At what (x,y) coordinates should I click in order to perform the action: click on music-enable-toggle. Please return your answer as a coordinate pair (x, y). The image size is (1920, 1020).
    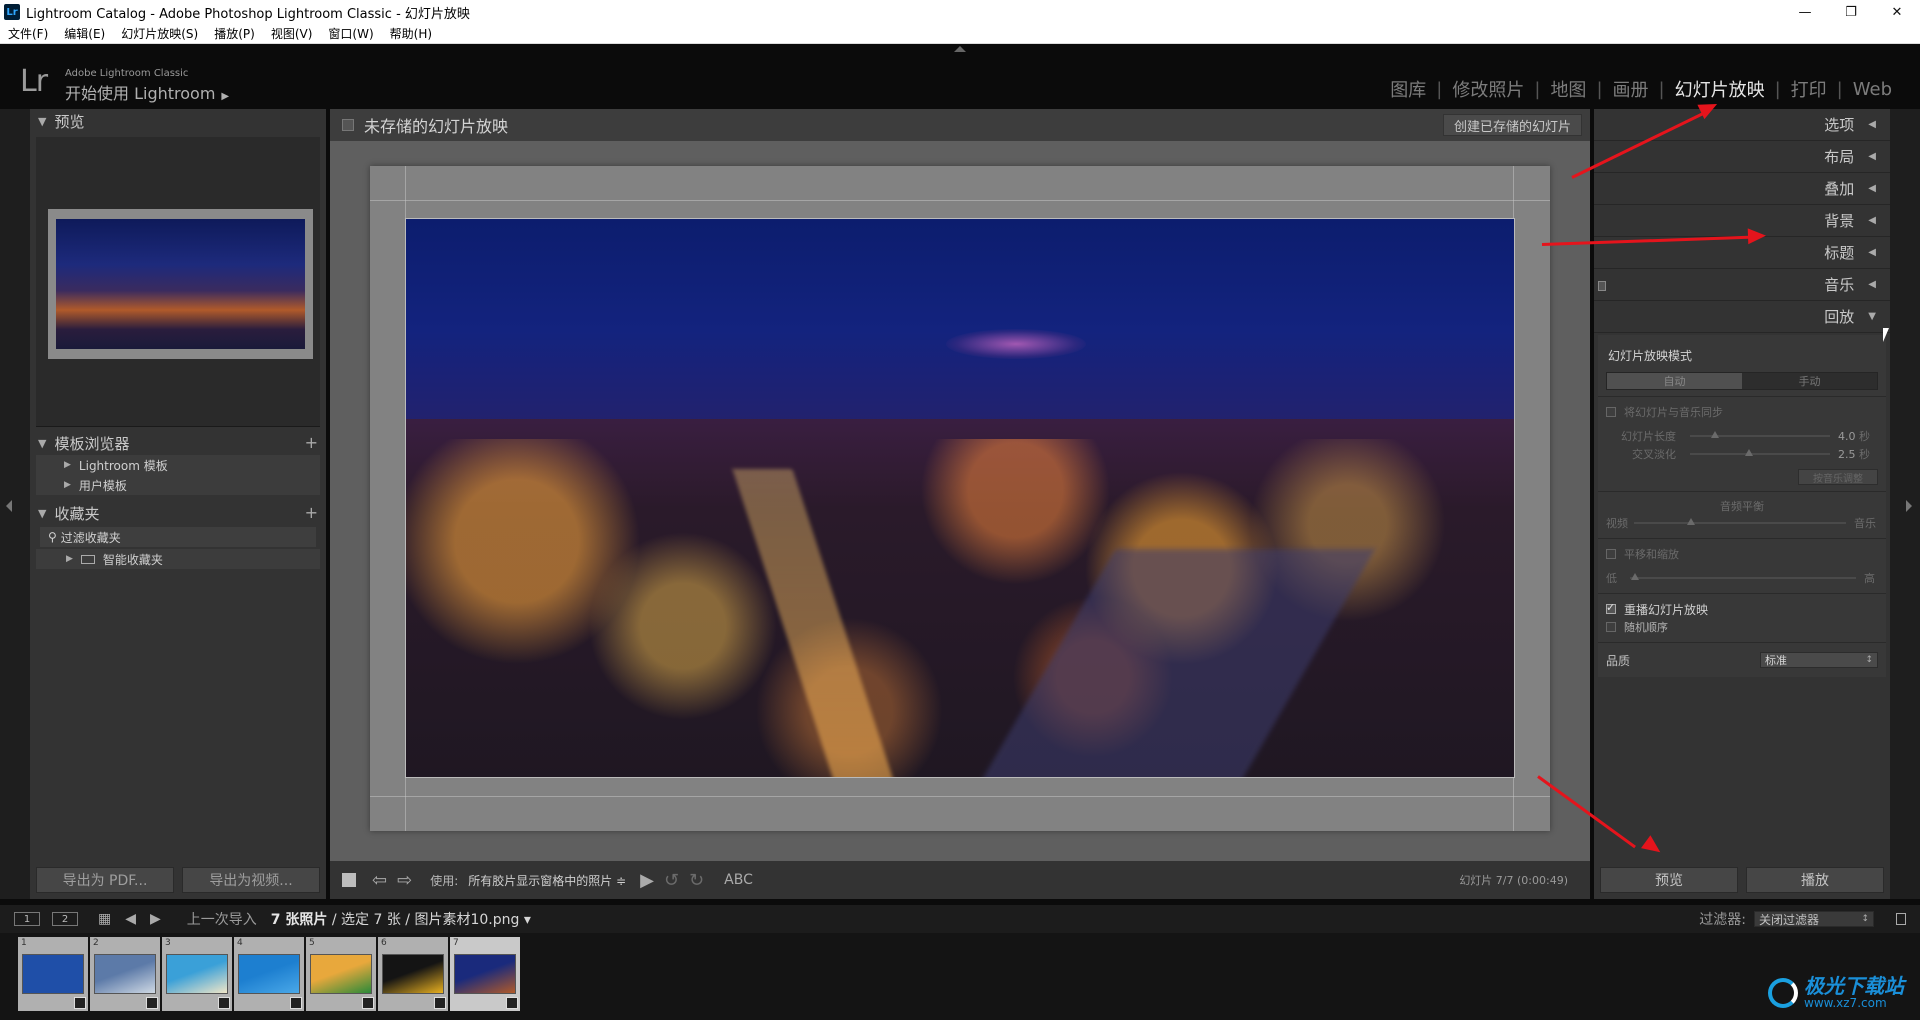
    Looking at the image, I should click on (1602, 286).